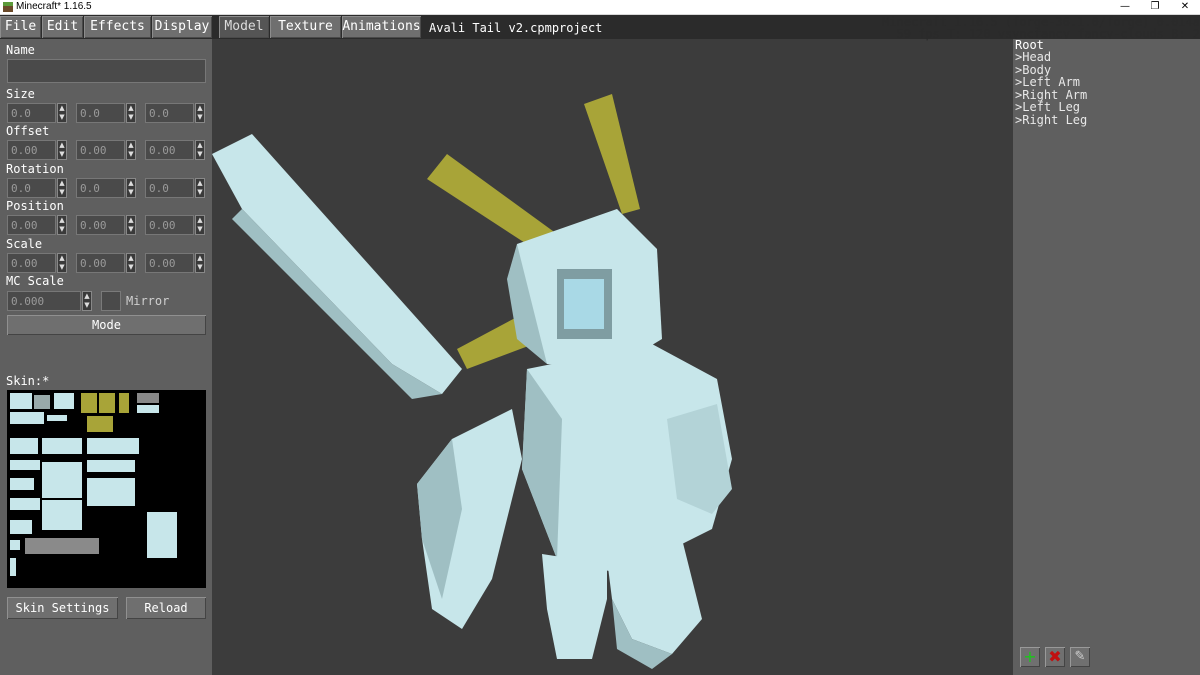 The height and width of the screenshot is (675, 1200). Describe the element at coordinates (28, 381) in the screenshot. I see `skin-label: Skin:*` at that location.